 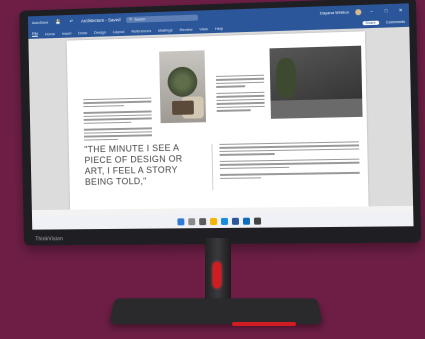 What do you see at coordinates (245, 220) in the screenshot?
I see `mail-app-icon` at bounding box center [245, 220].